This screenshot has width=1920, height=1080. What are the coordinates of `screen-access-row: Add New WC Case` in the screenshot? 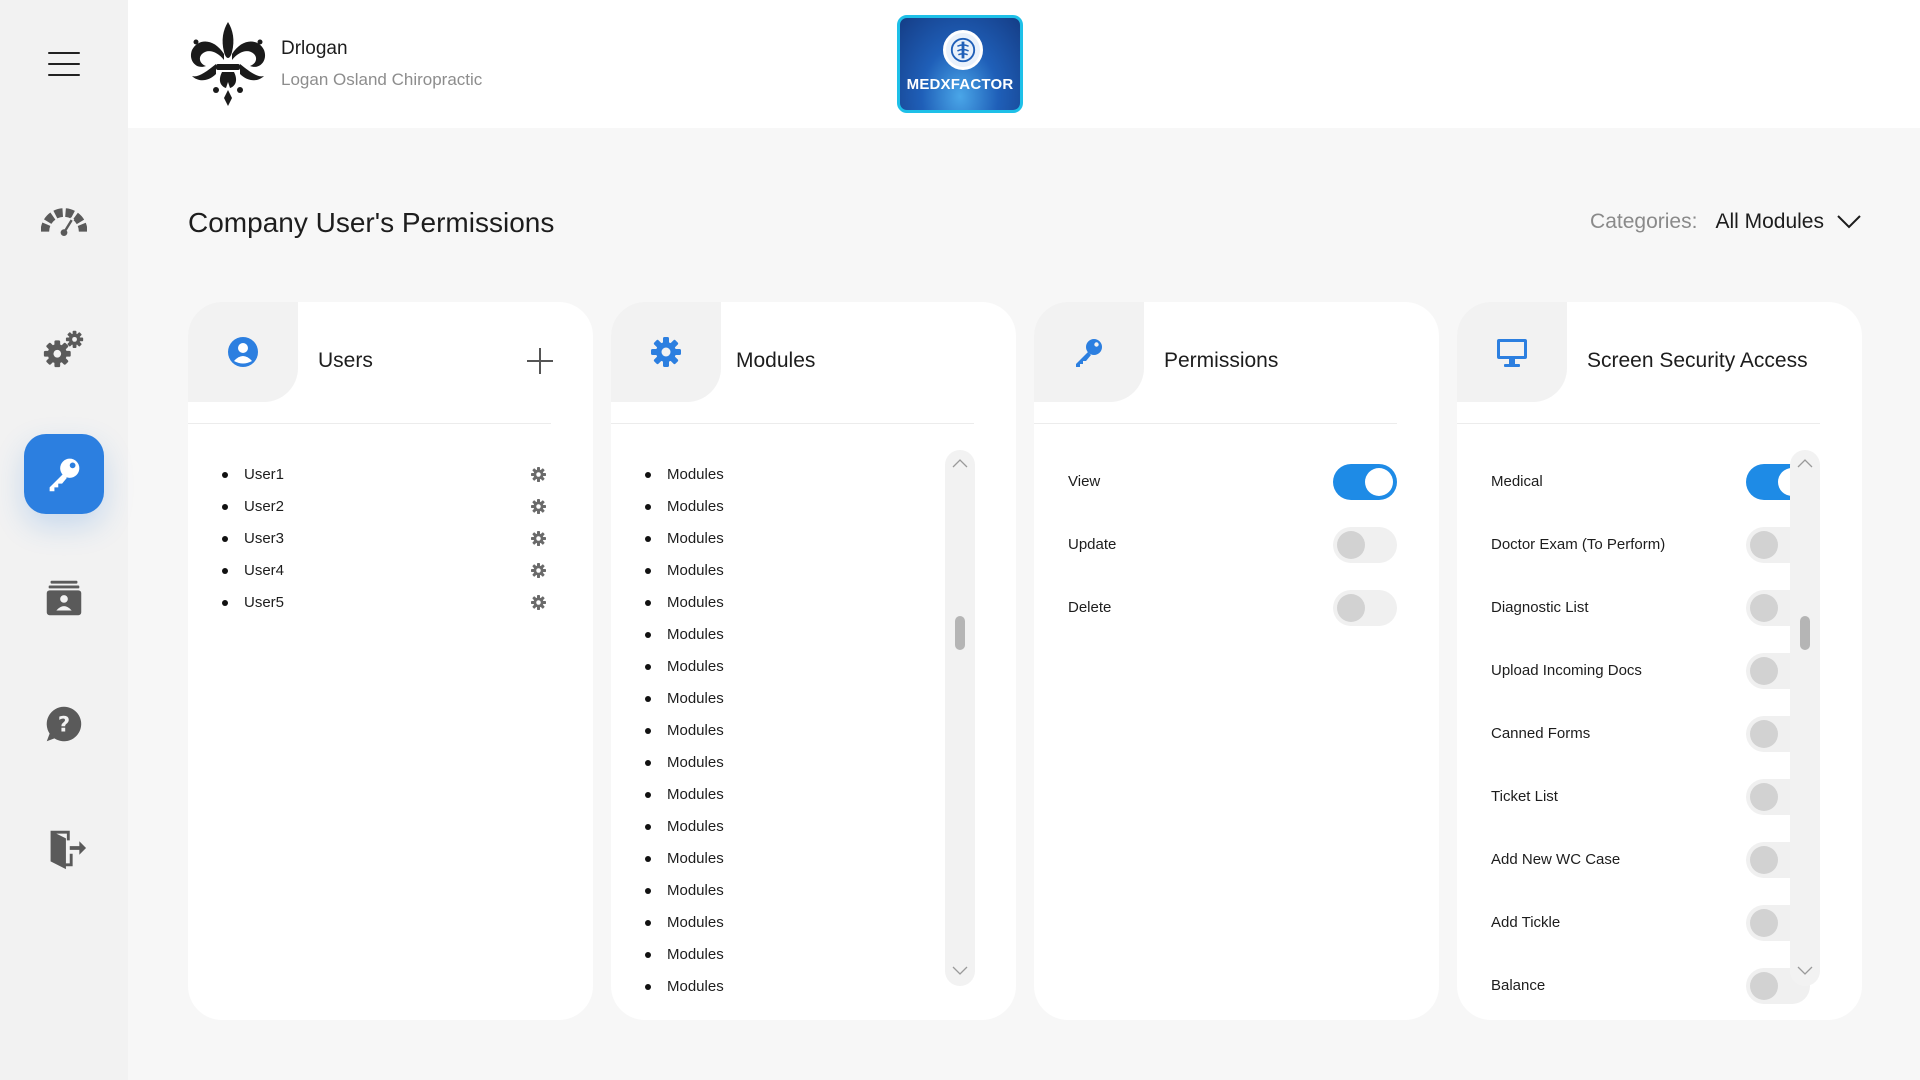 It's located at (1650, 859).